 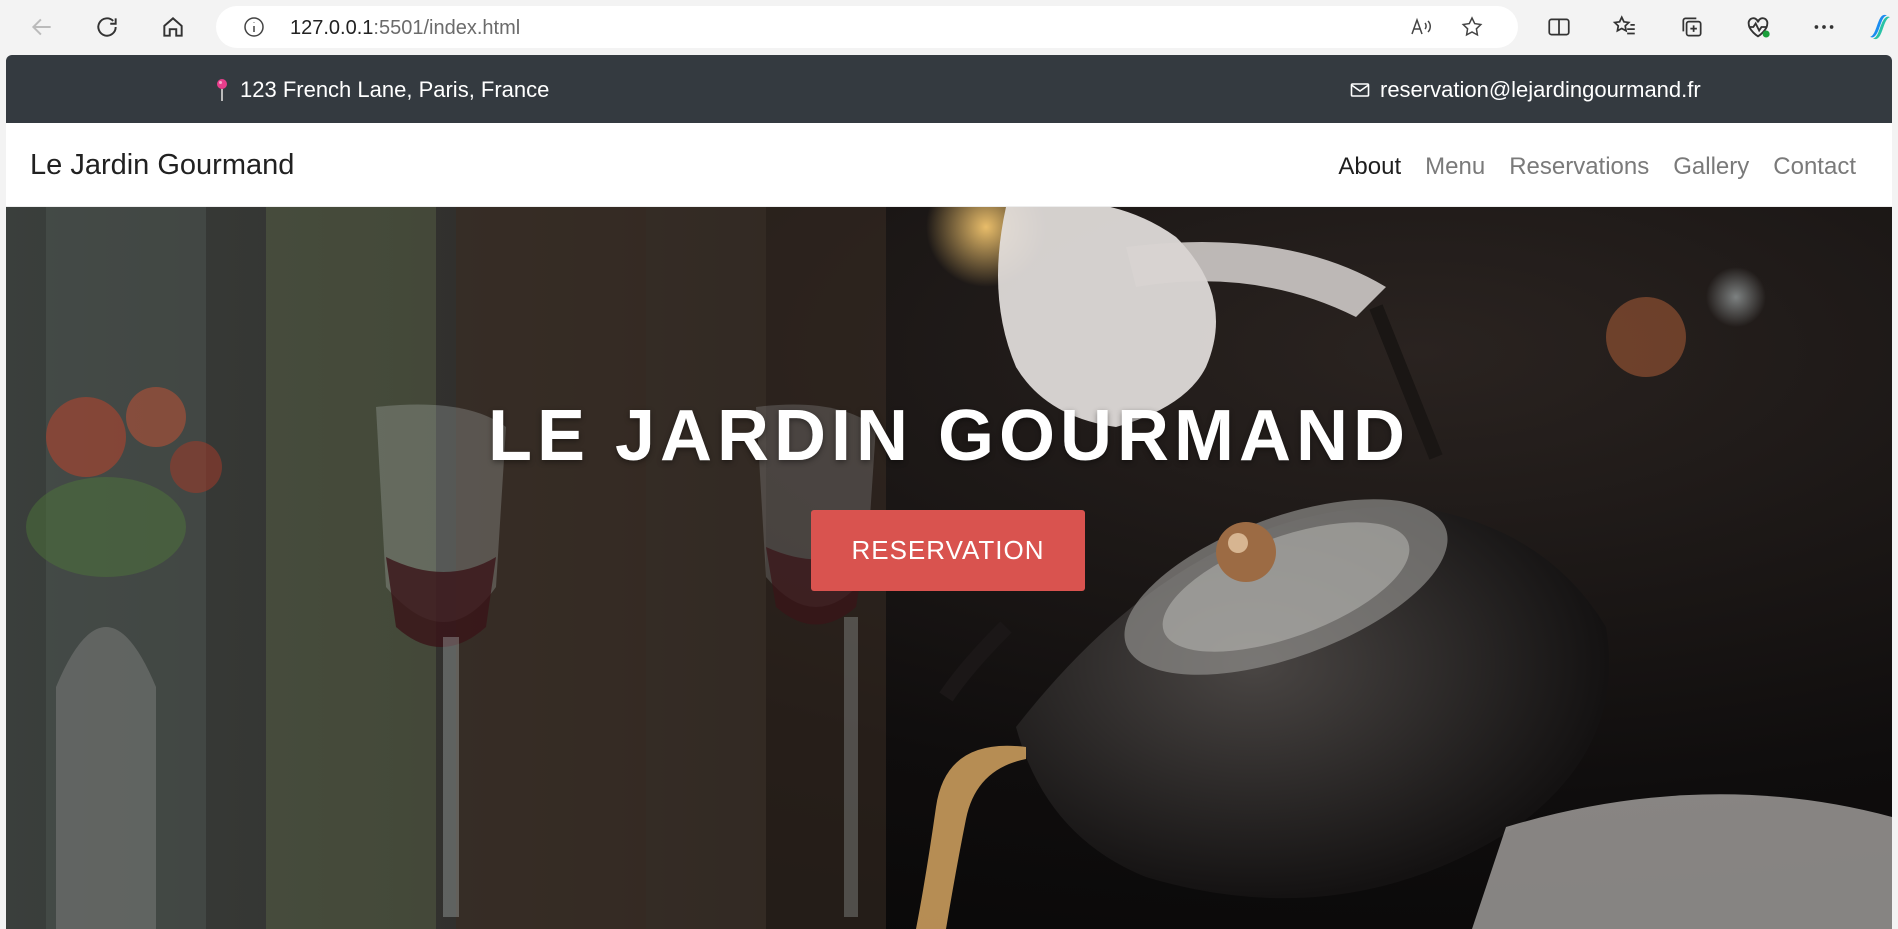 I want to click on info-icon, so click(x=254, y=27).